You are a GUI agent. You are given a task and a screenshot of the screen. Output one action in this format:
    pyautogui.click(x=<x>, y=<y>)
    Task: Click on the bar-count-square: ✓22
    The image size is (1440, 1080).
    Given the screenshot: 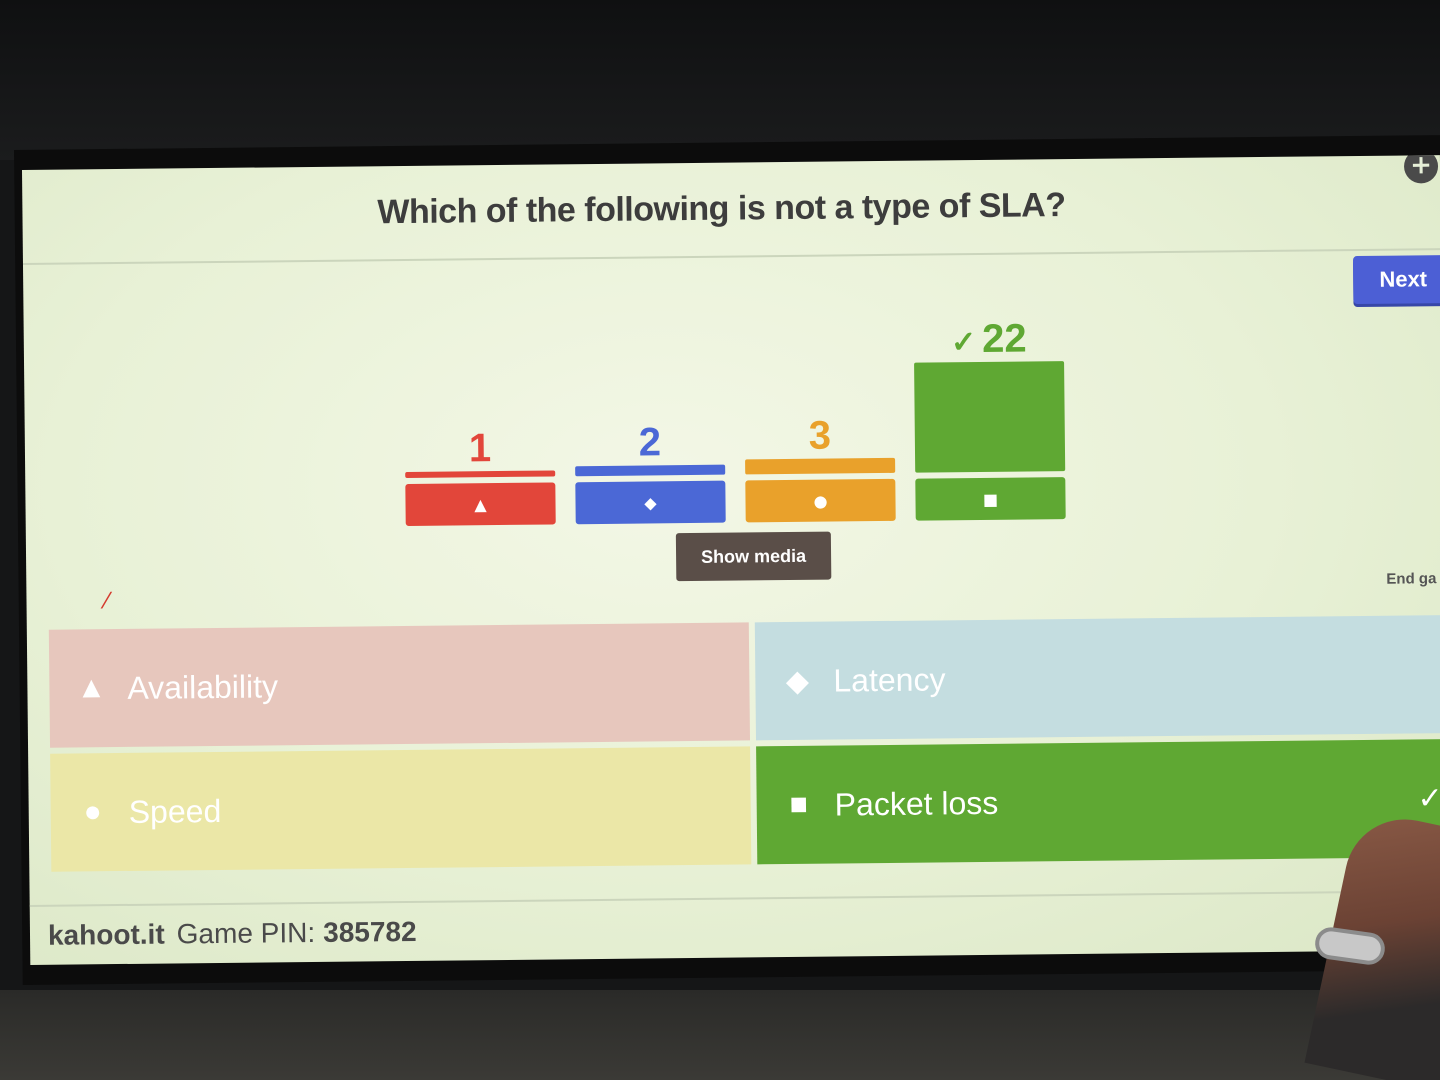 What is the action you would take?
    pyautogui.click(x=989, y=339)
    